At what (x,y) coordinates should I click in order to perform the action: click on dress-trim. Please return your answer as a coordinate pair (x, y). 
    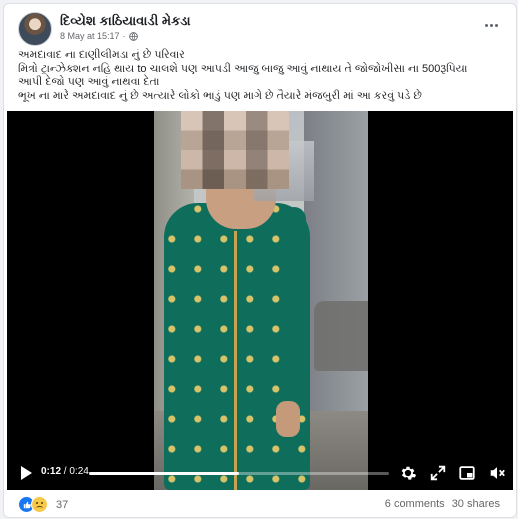
    Looking at the image, I should click on (235, 360).